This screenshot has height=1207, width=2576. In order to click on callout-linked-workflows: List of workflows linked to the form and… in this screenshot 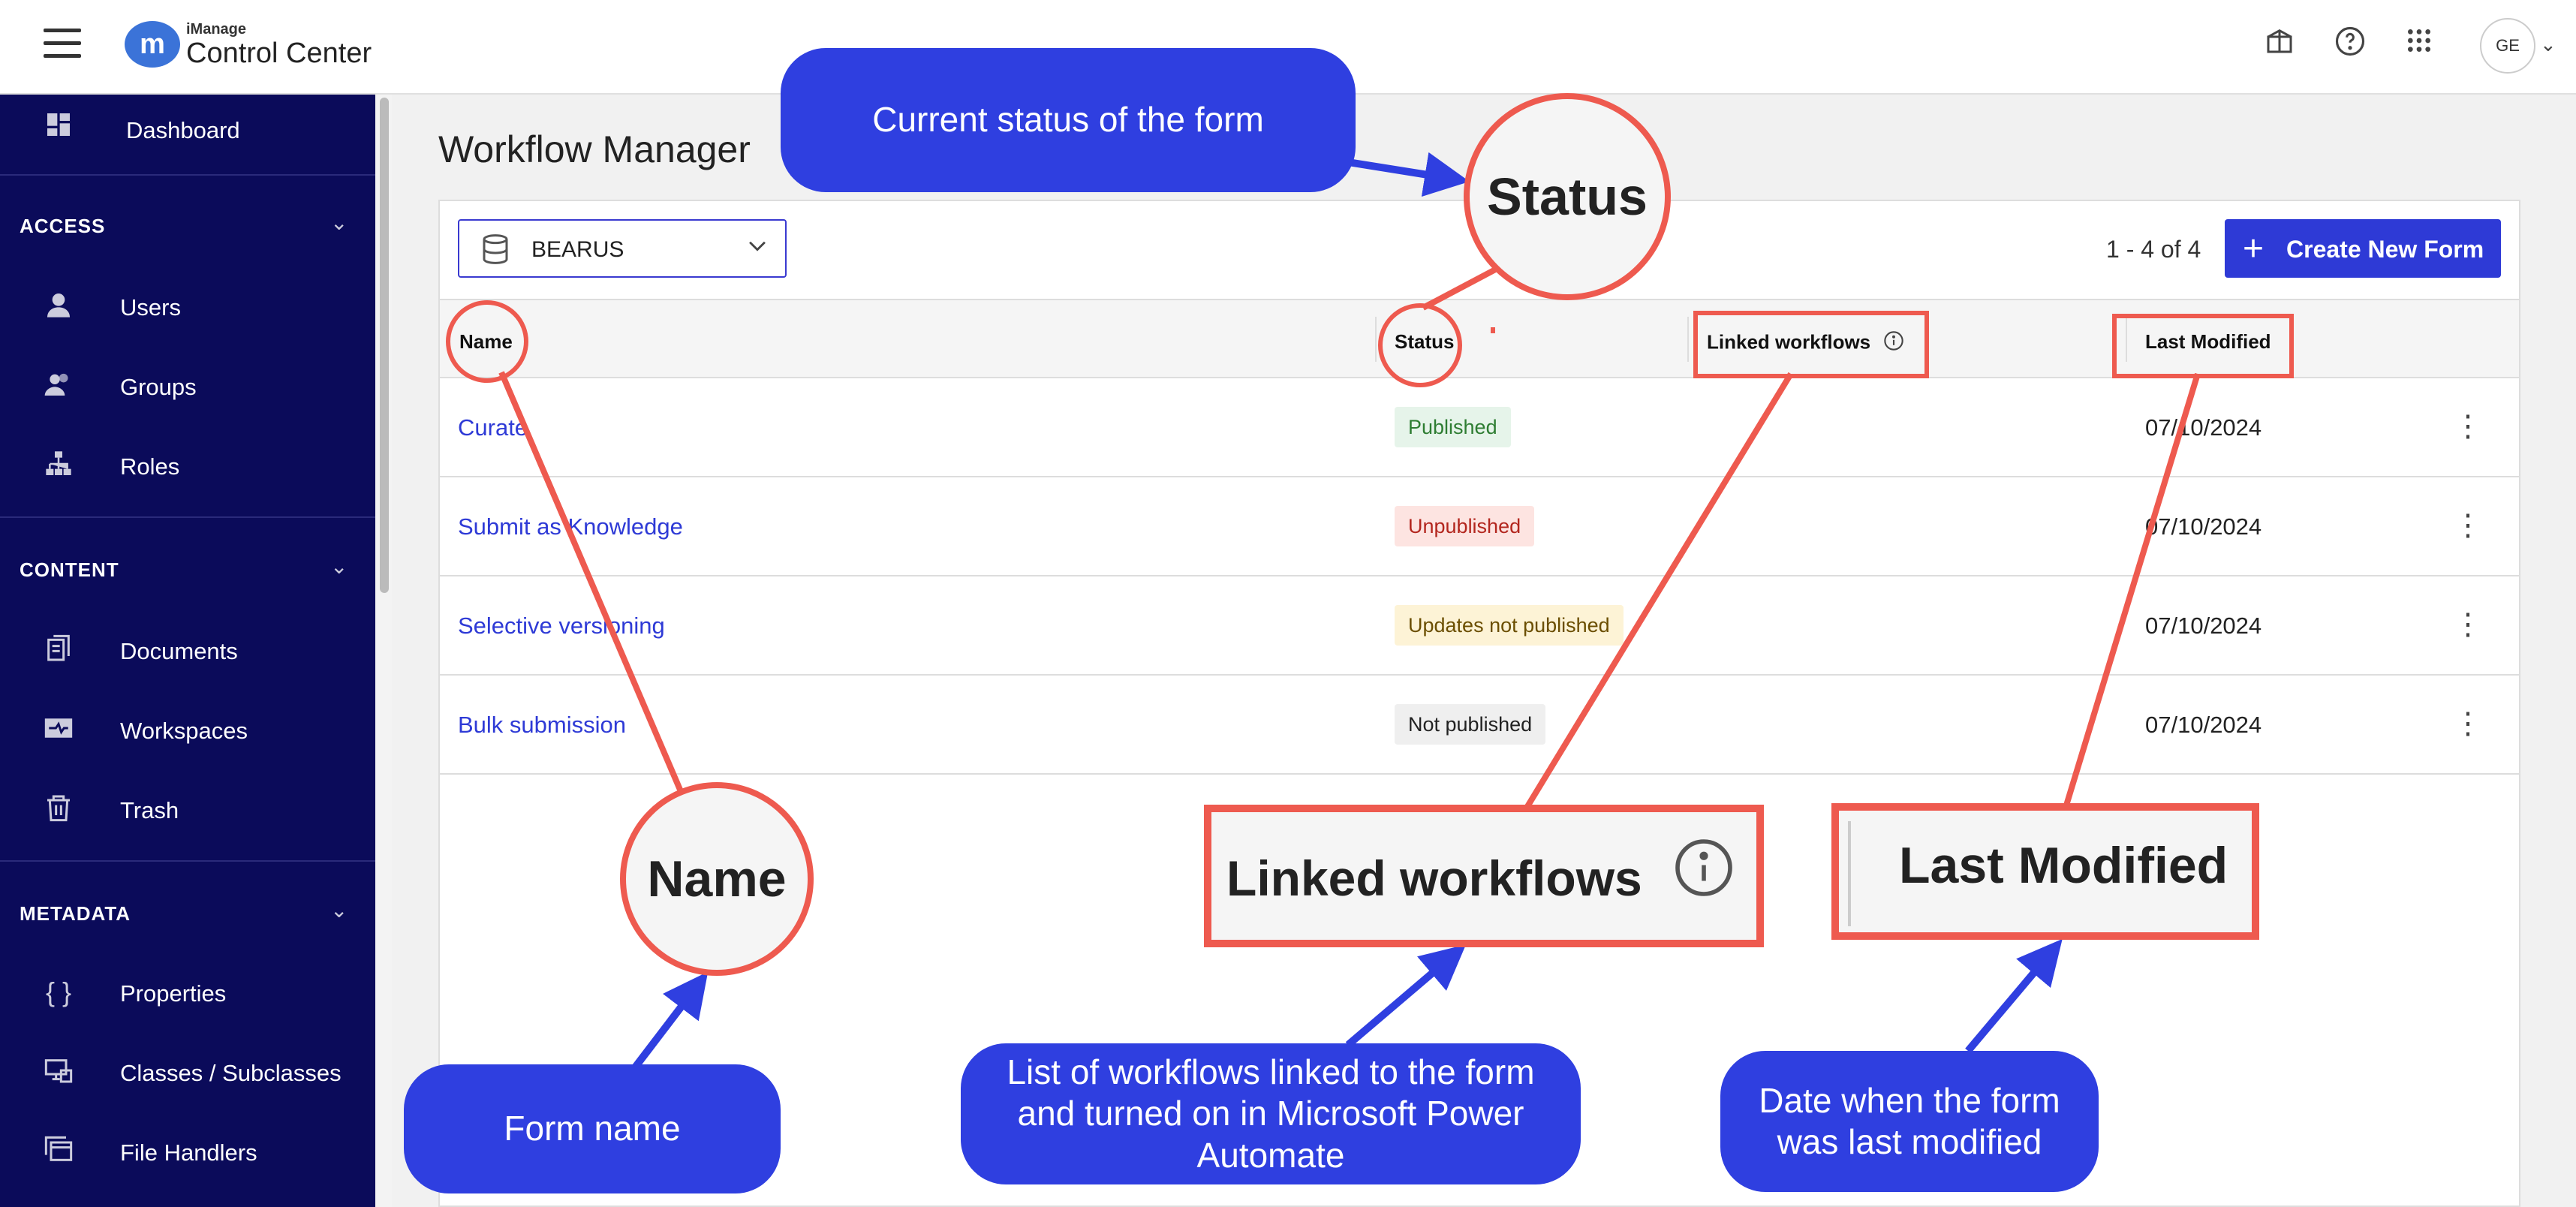, I will do `click(1271, 1113)`.